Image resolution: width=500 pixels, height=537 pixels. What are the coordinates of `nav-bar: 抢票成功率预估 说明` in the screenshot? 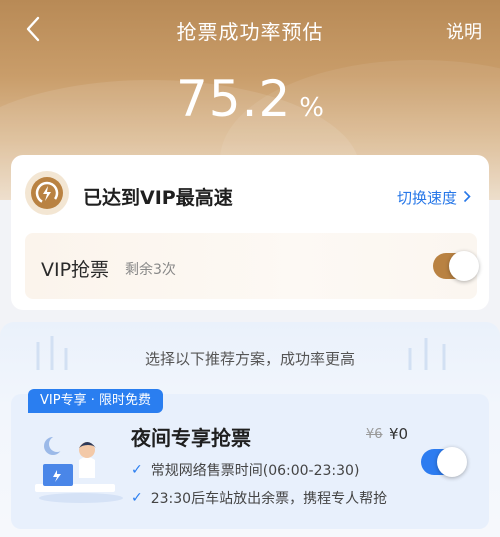 It's located at (250, 30).